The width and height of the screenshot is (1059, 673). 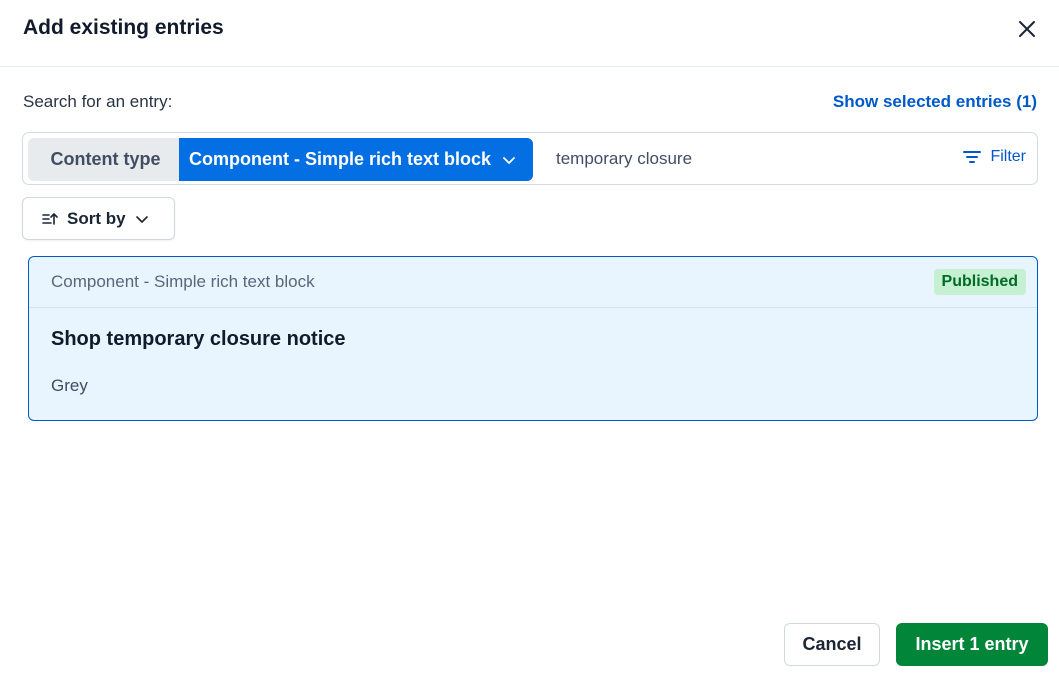 I want to click on sort-by-button: Sort by, so click(x=98, y=218).